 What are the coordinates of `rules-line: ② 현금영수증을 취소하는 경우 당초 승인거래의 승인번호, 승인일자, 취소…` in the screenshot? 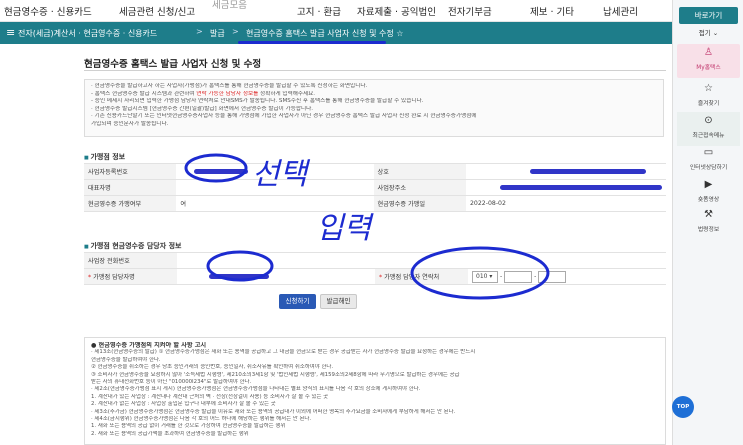 It's located at (212, 367).